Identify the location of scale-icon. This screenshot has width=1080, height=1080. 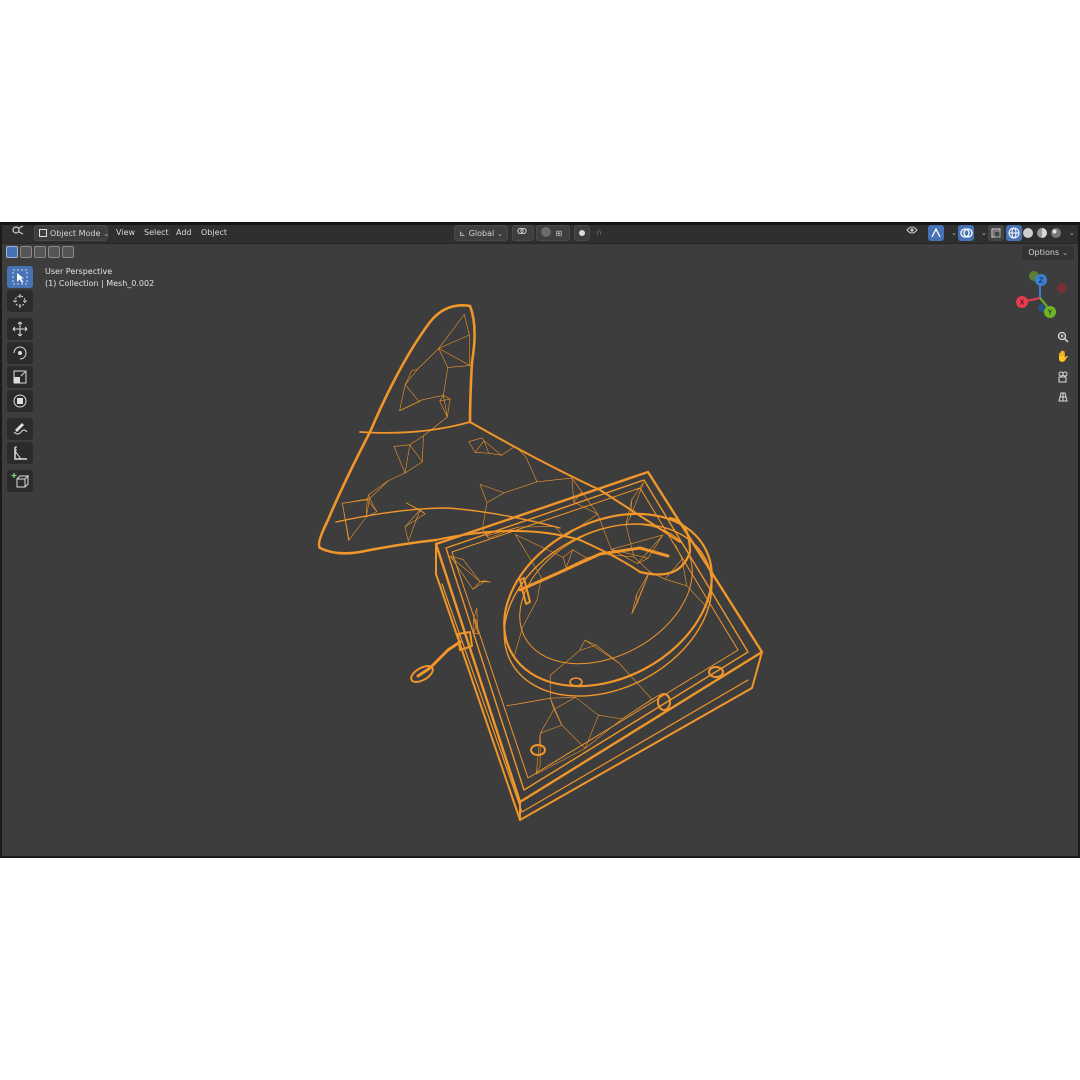
(20, 377).